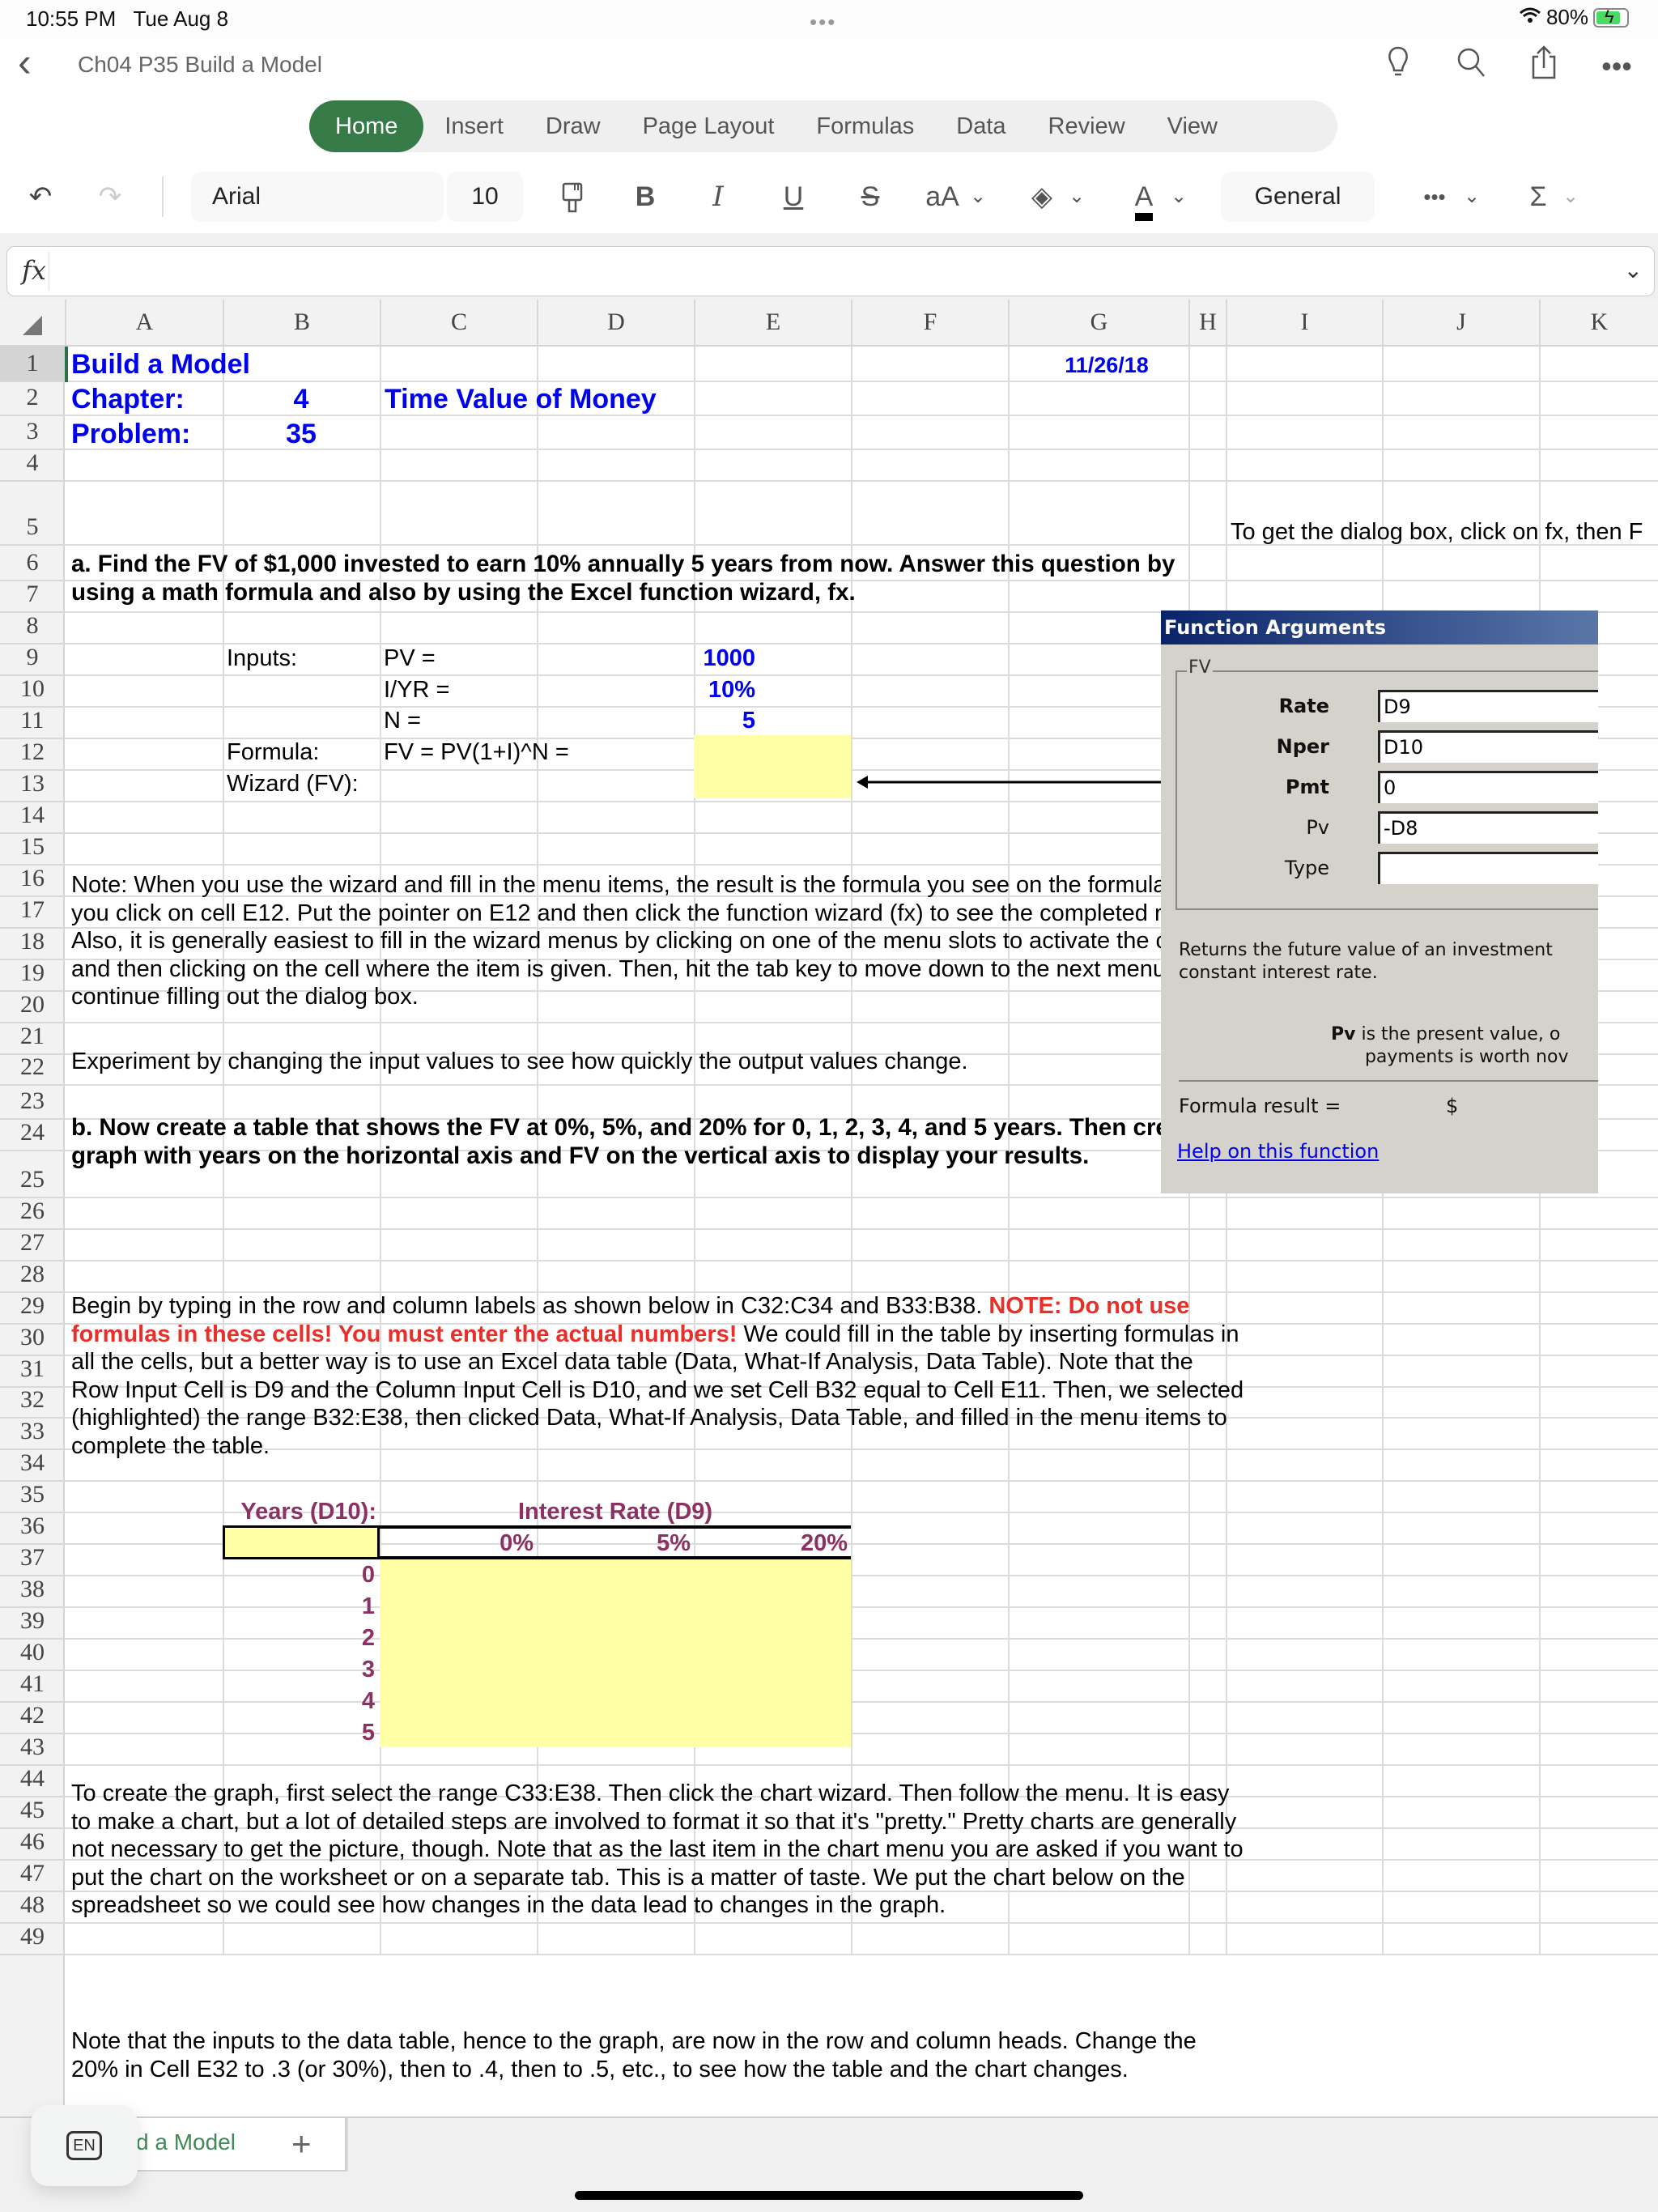  I want to click on row-header-37: 37, so click(32, 1560).